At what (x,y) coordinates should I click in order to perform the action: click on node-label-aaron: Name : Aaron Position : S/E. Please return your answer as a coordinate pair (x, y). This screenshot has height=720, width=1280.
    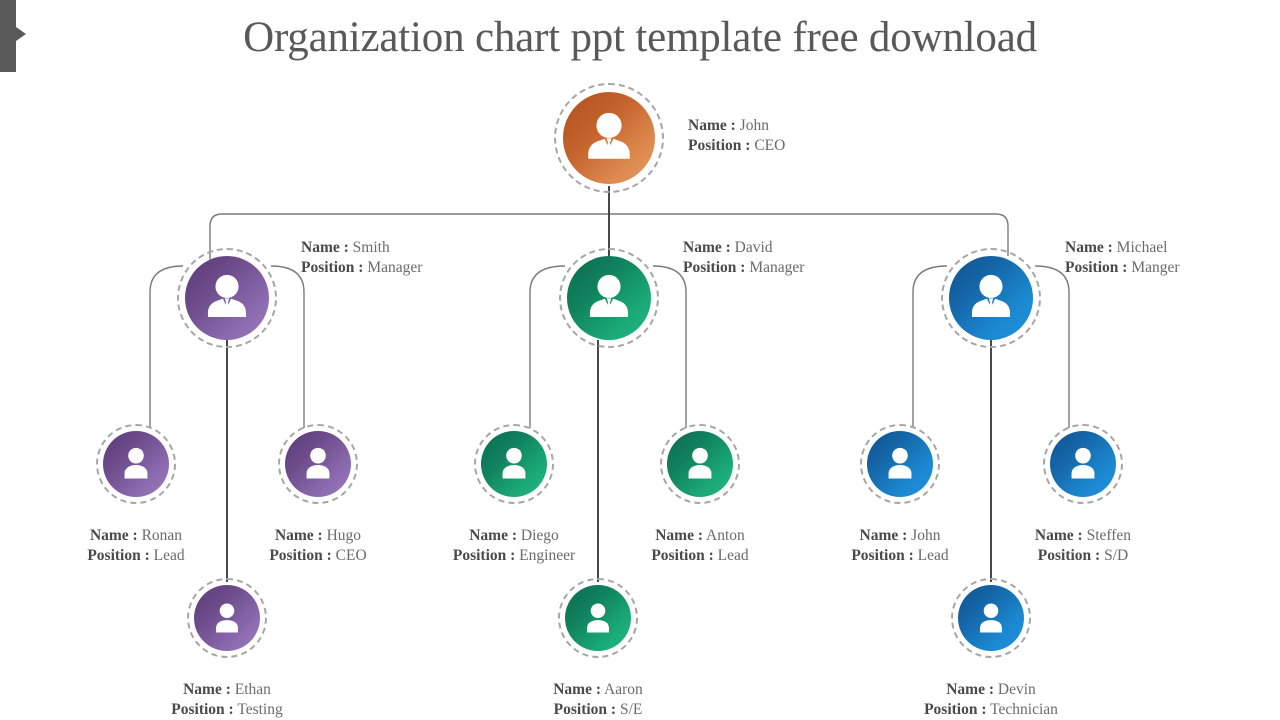
    Looking at the image, I should click on (598, 699).